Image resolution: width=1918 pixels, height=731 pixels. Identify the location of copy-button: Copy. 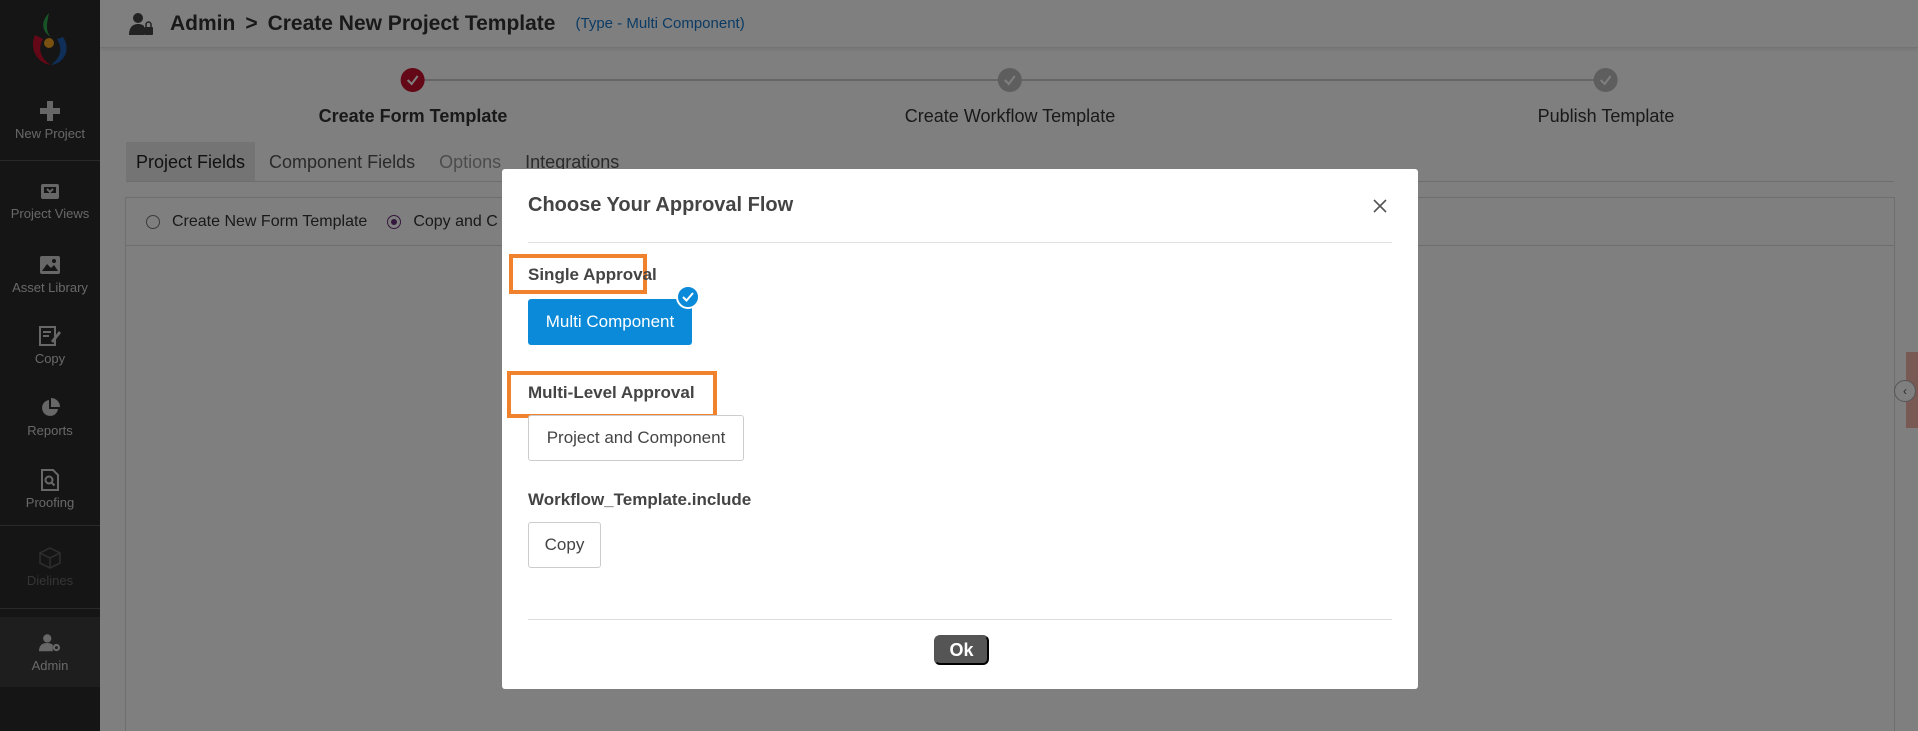
(564, 545).